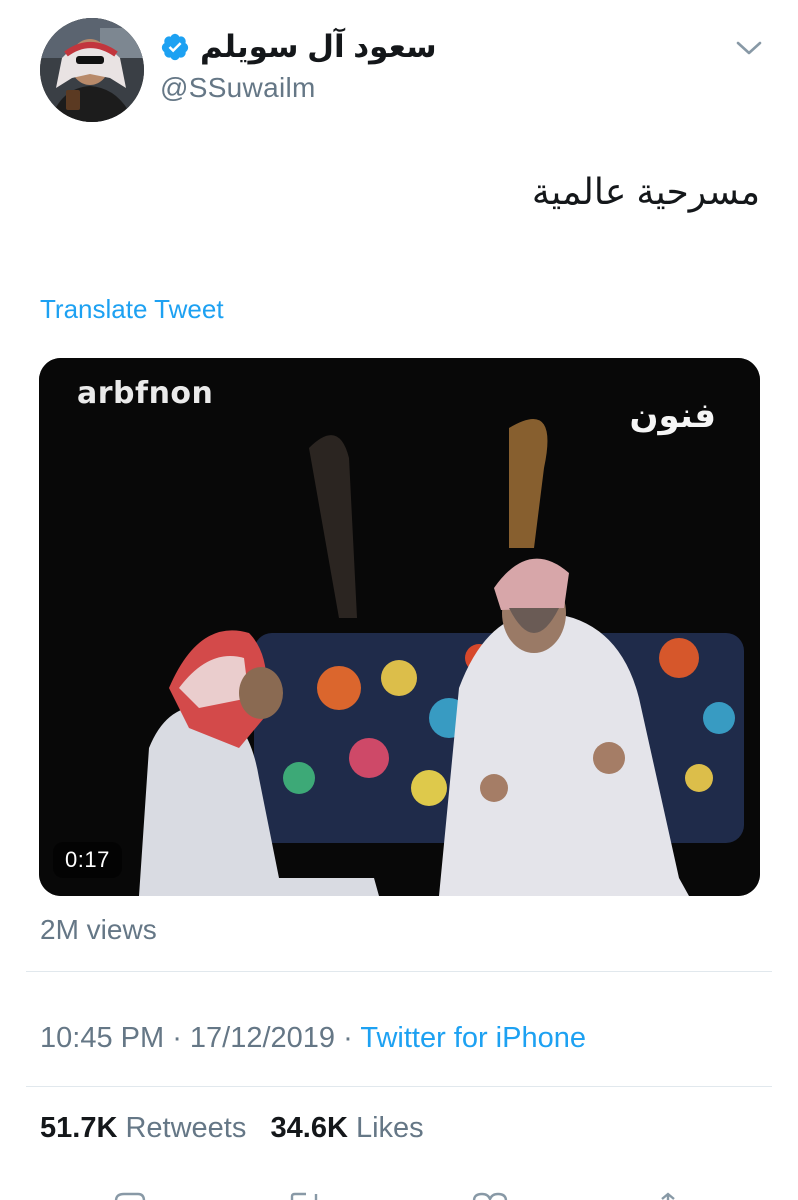  Describe the element at coordinates (186, 1128) in the screenshot. I see `retweets-label: Retweets` at that location.